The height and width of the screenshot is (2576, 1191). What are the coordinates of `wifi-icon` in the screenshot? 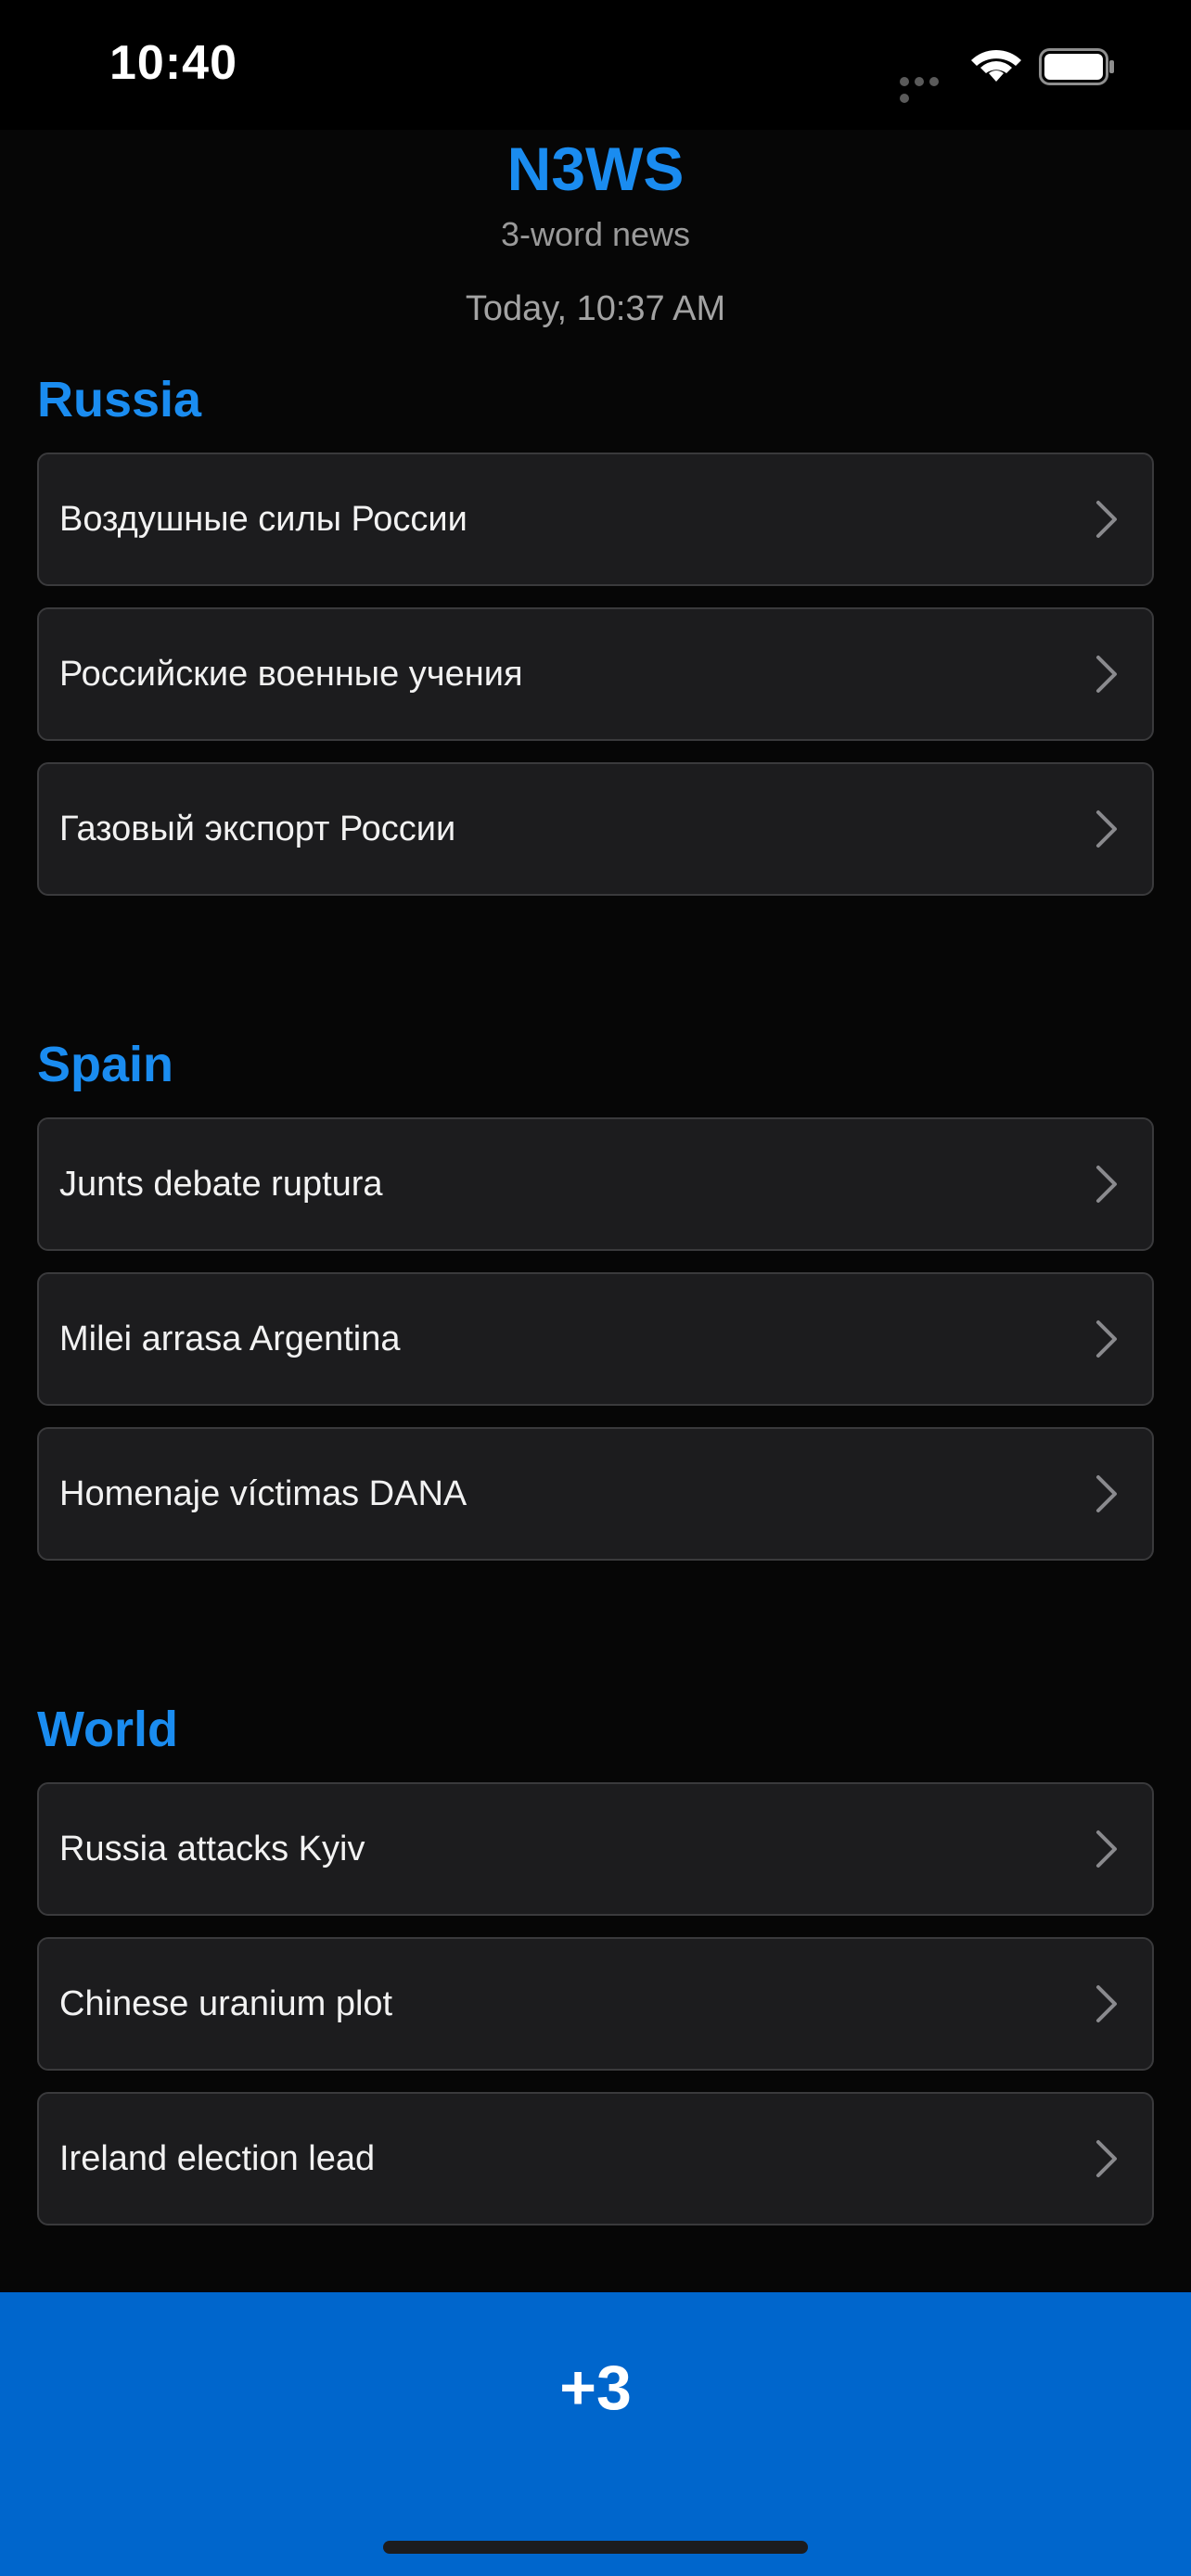 It's located at (996, 66).